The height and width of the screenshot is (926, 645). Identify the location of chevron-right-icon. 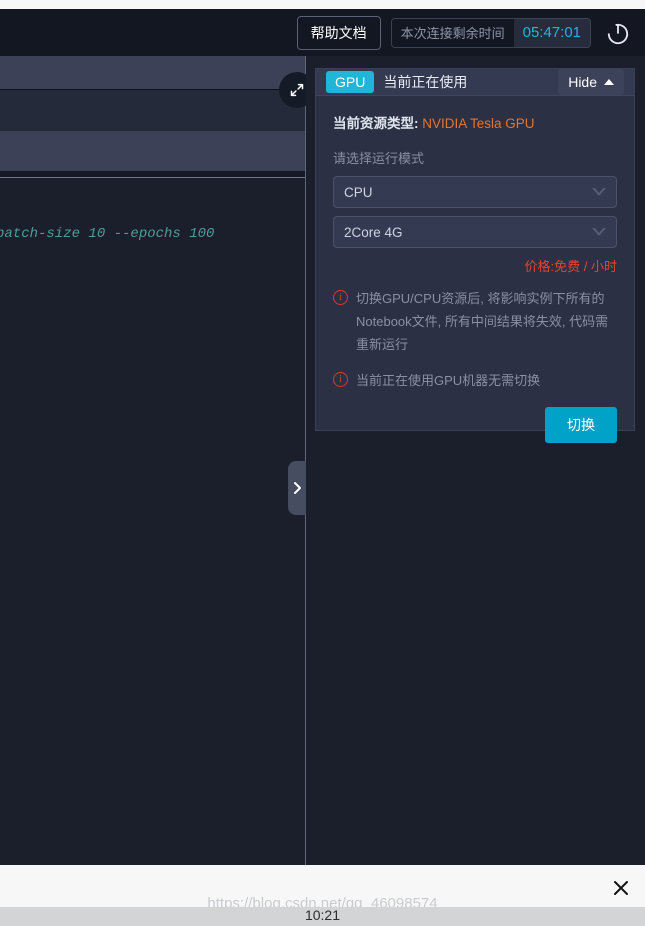
(297, 488).